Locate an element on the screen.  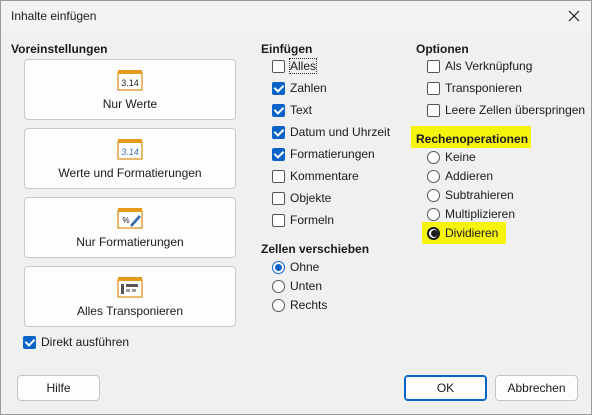
insert-all-check is located at coordinates (278, 66).